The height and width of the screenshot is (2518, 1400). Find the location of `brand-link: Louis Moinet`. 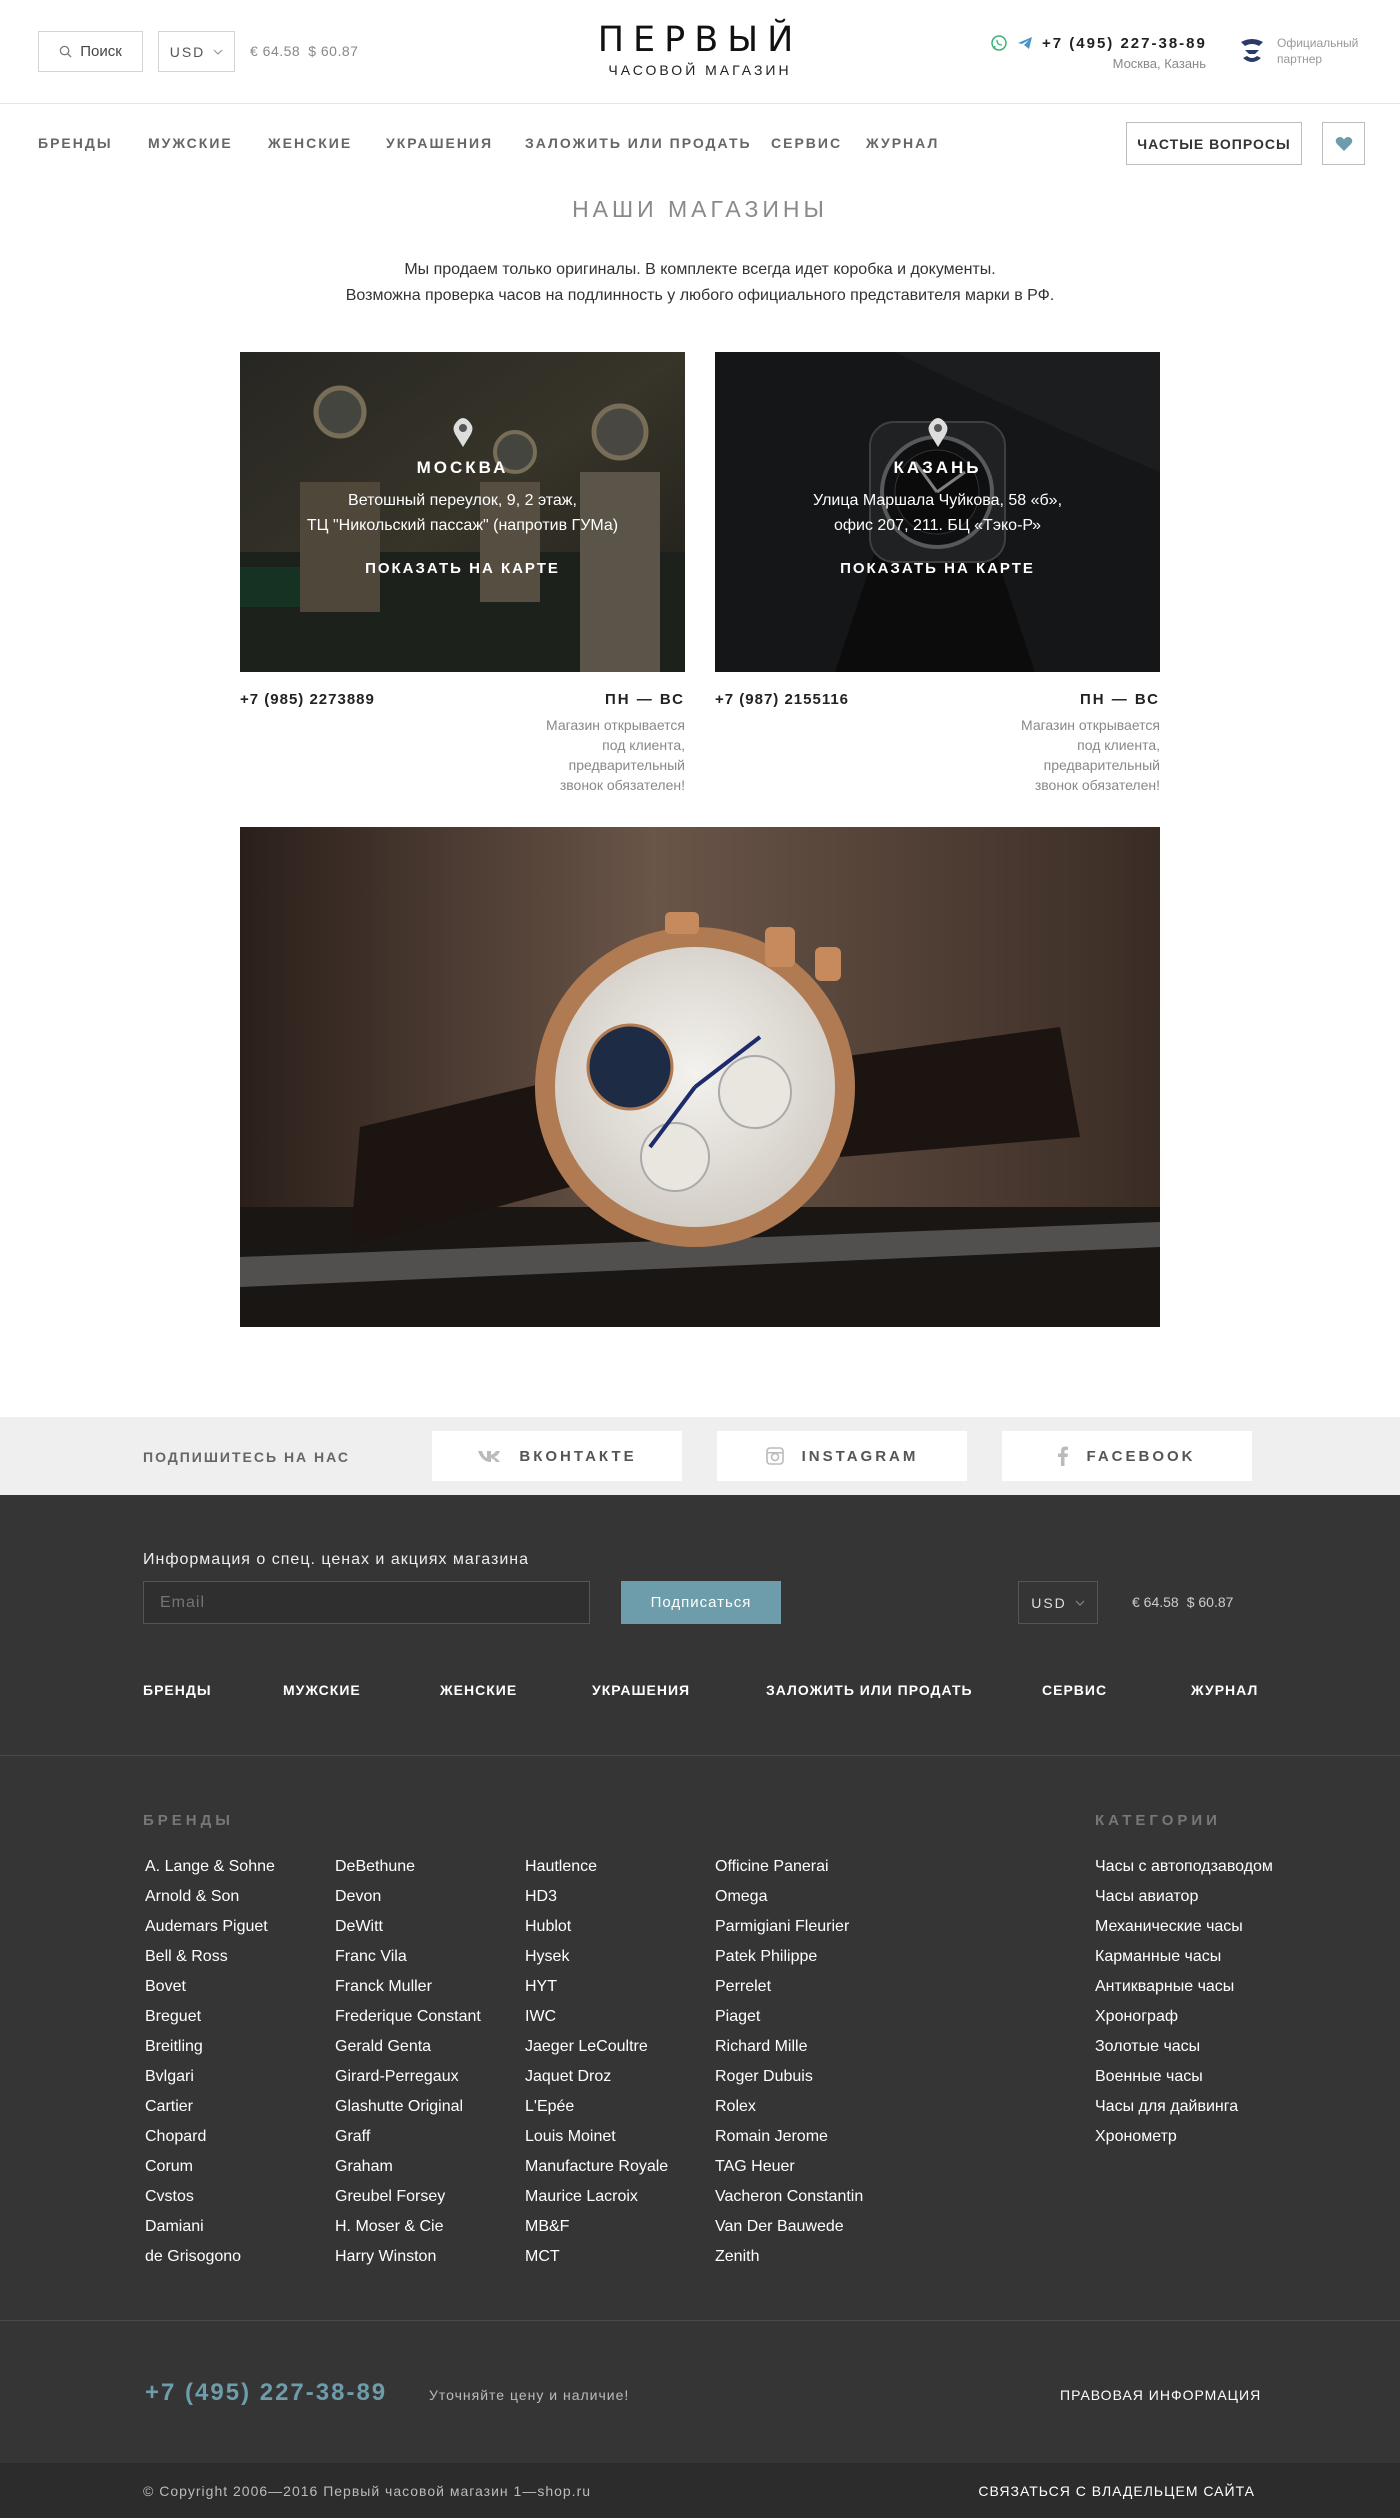

brand-link: Louis Moinet is located at coordinates (596, 2137).